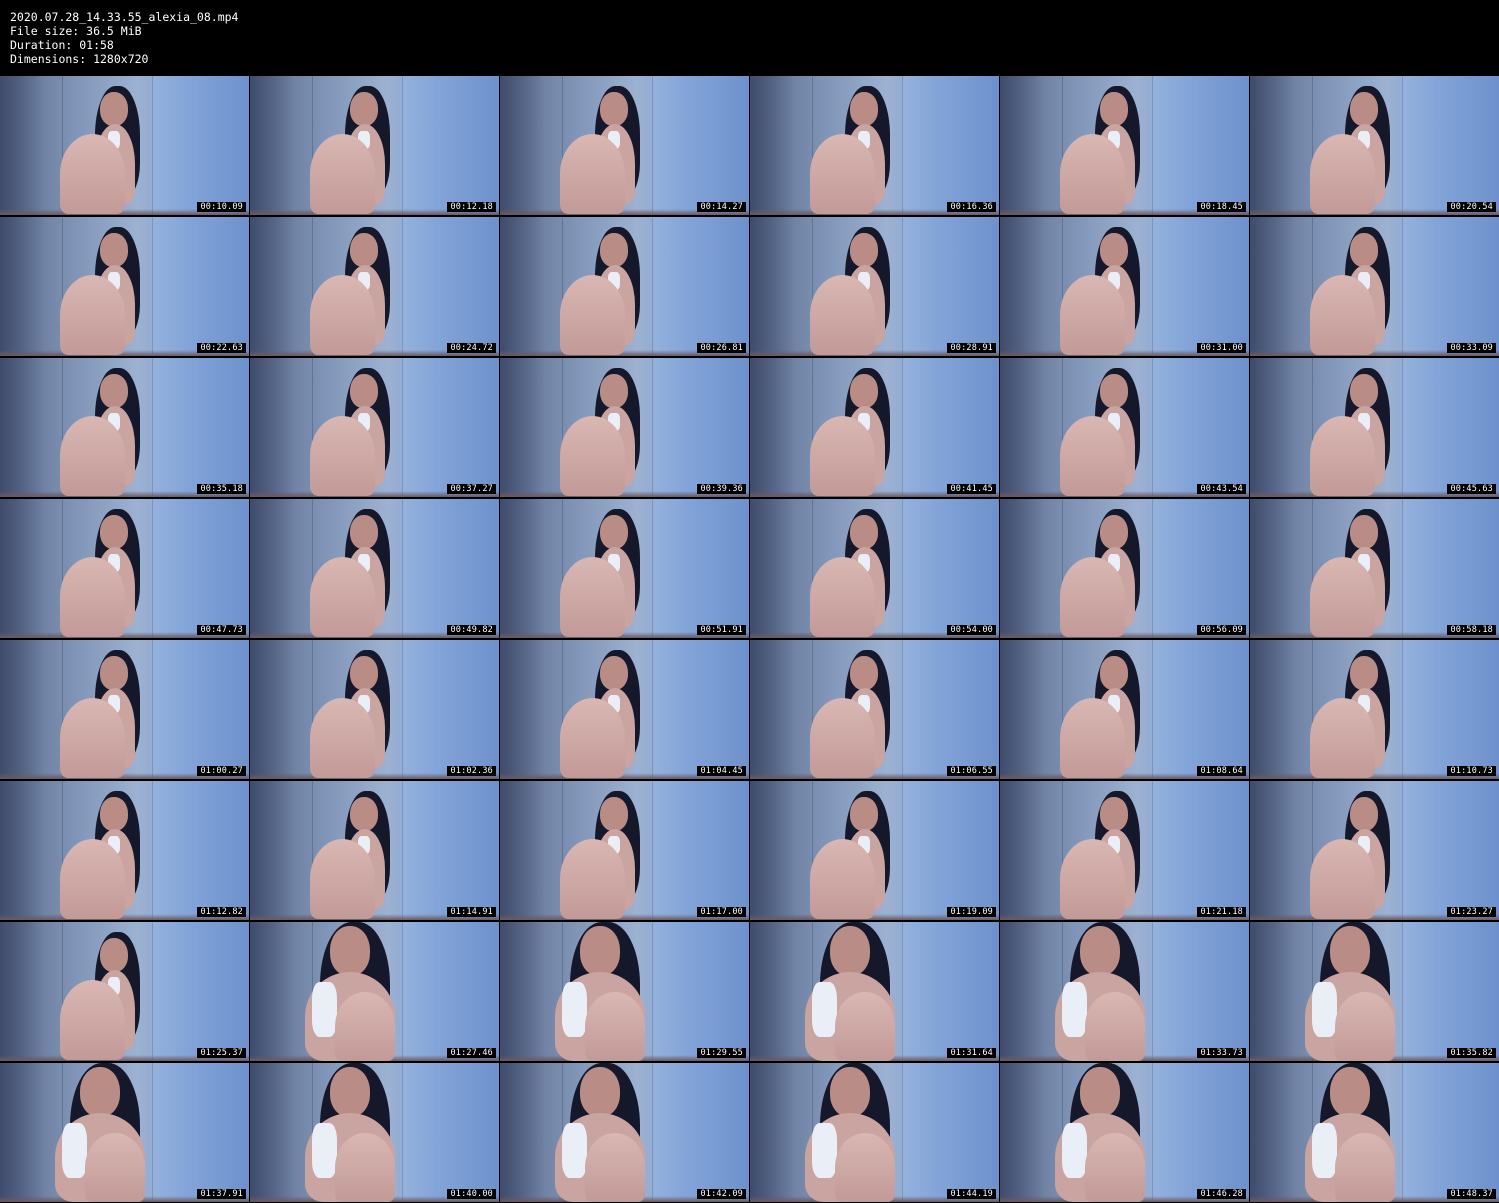 This screenshot has width=1499, height=1203. I want to click on video-frame-thumbnail: 01:14.91, so click(374, 850).